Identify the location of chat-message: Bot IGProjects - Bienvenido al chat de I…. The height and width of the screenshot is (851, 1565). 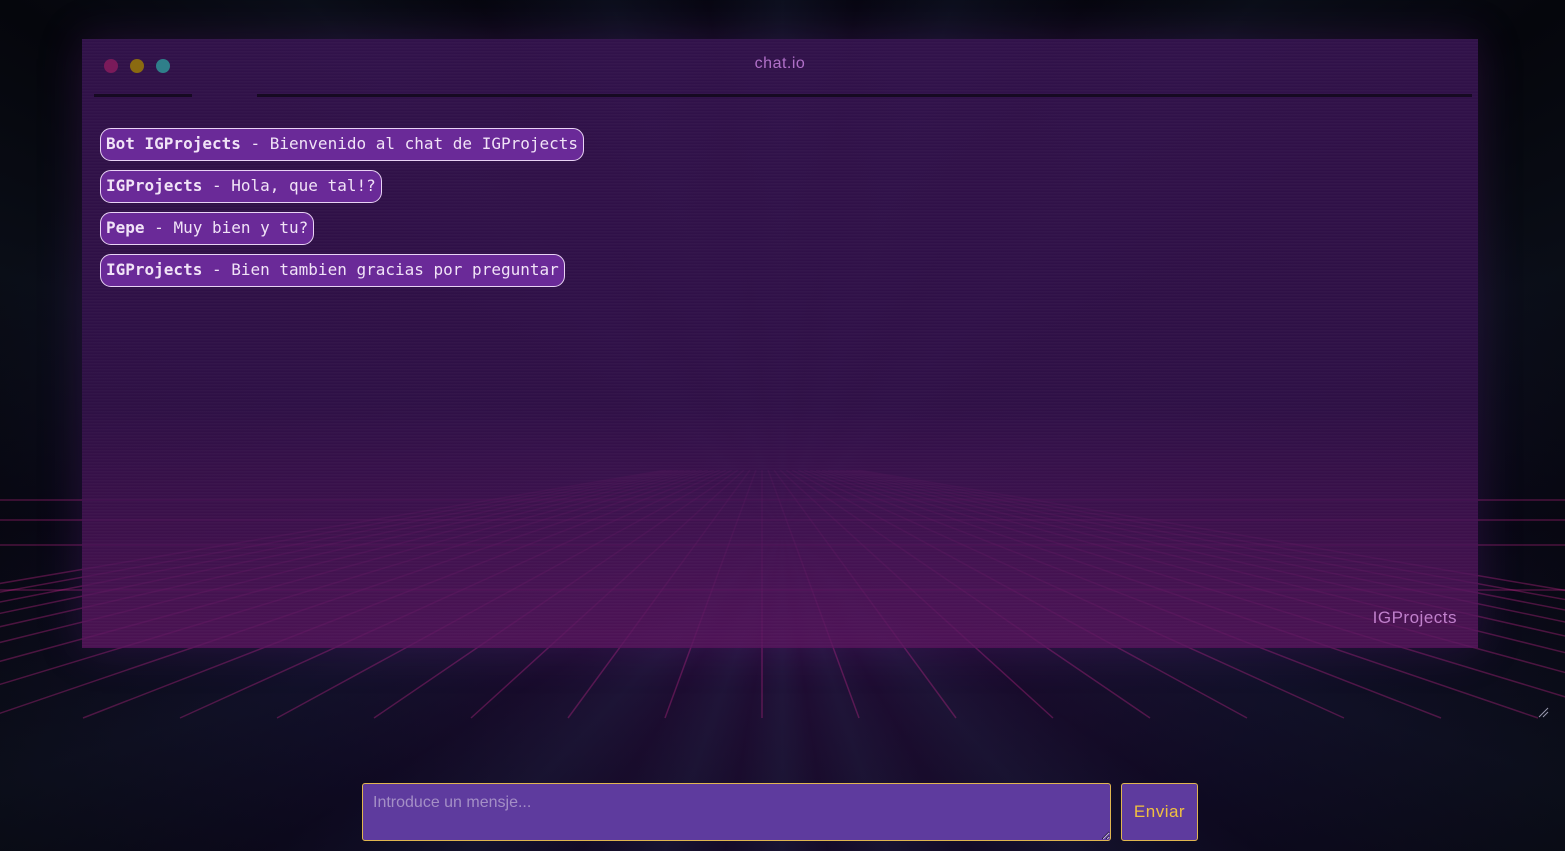
(342, 144).